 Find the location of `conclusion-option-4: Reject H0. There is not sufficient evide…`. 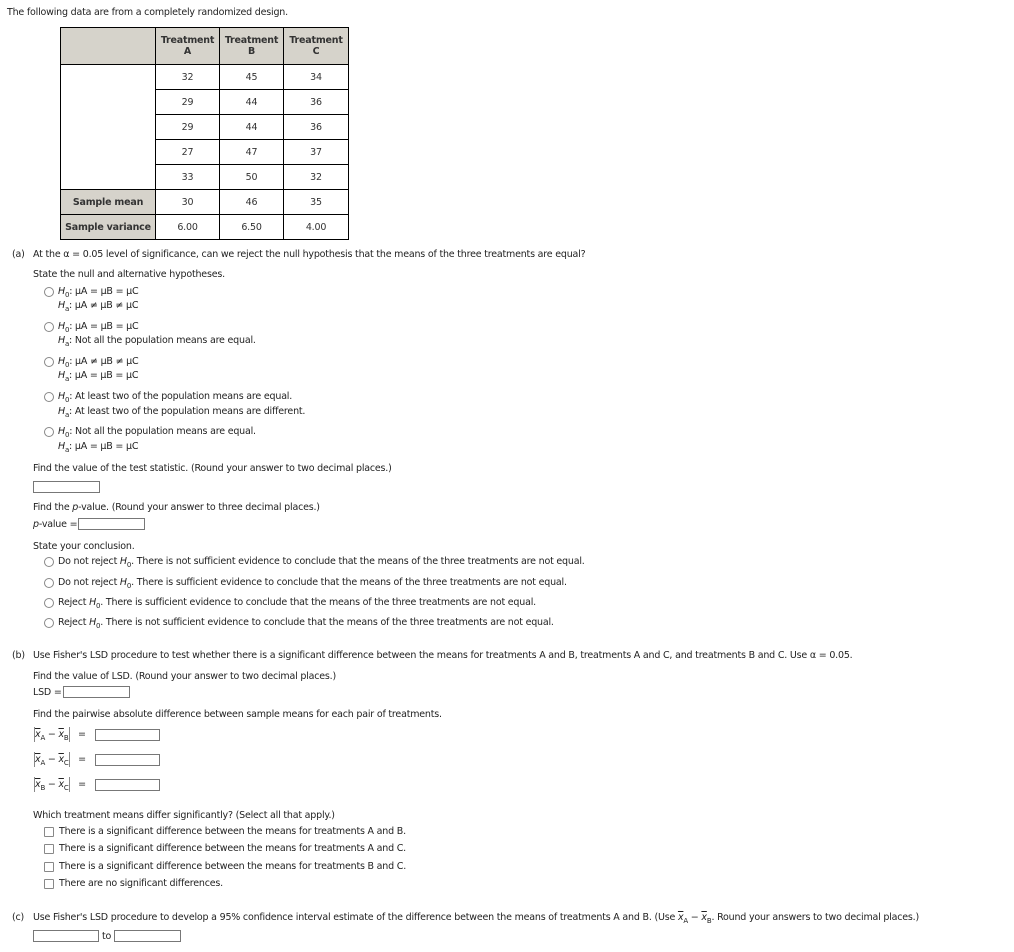

conclusion-option-4: Reject H0. There is not sufficient evide… is located at coordinates (299, 623).